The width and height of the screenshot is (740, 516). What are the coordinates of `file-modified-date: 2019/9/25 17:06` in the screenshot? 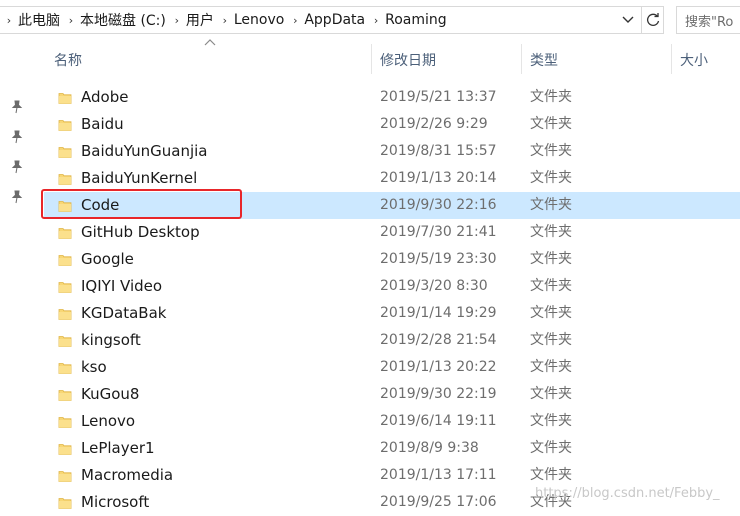 It's located at (438, 502).